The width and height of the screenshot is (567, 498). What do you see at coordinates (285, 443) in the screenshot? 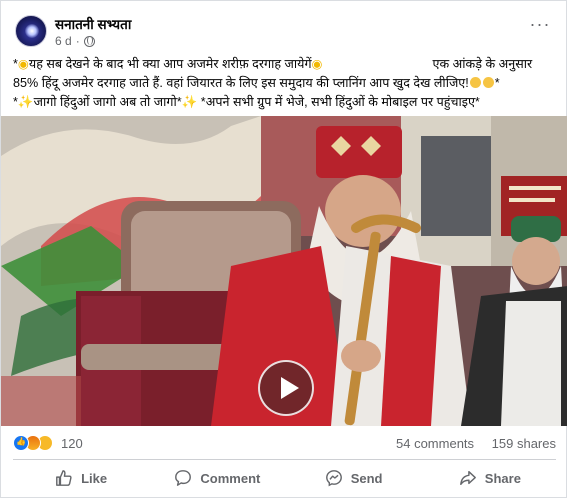
I see `post-stats: 120 54 comments 159 shares` at bounding box center [285, 443].